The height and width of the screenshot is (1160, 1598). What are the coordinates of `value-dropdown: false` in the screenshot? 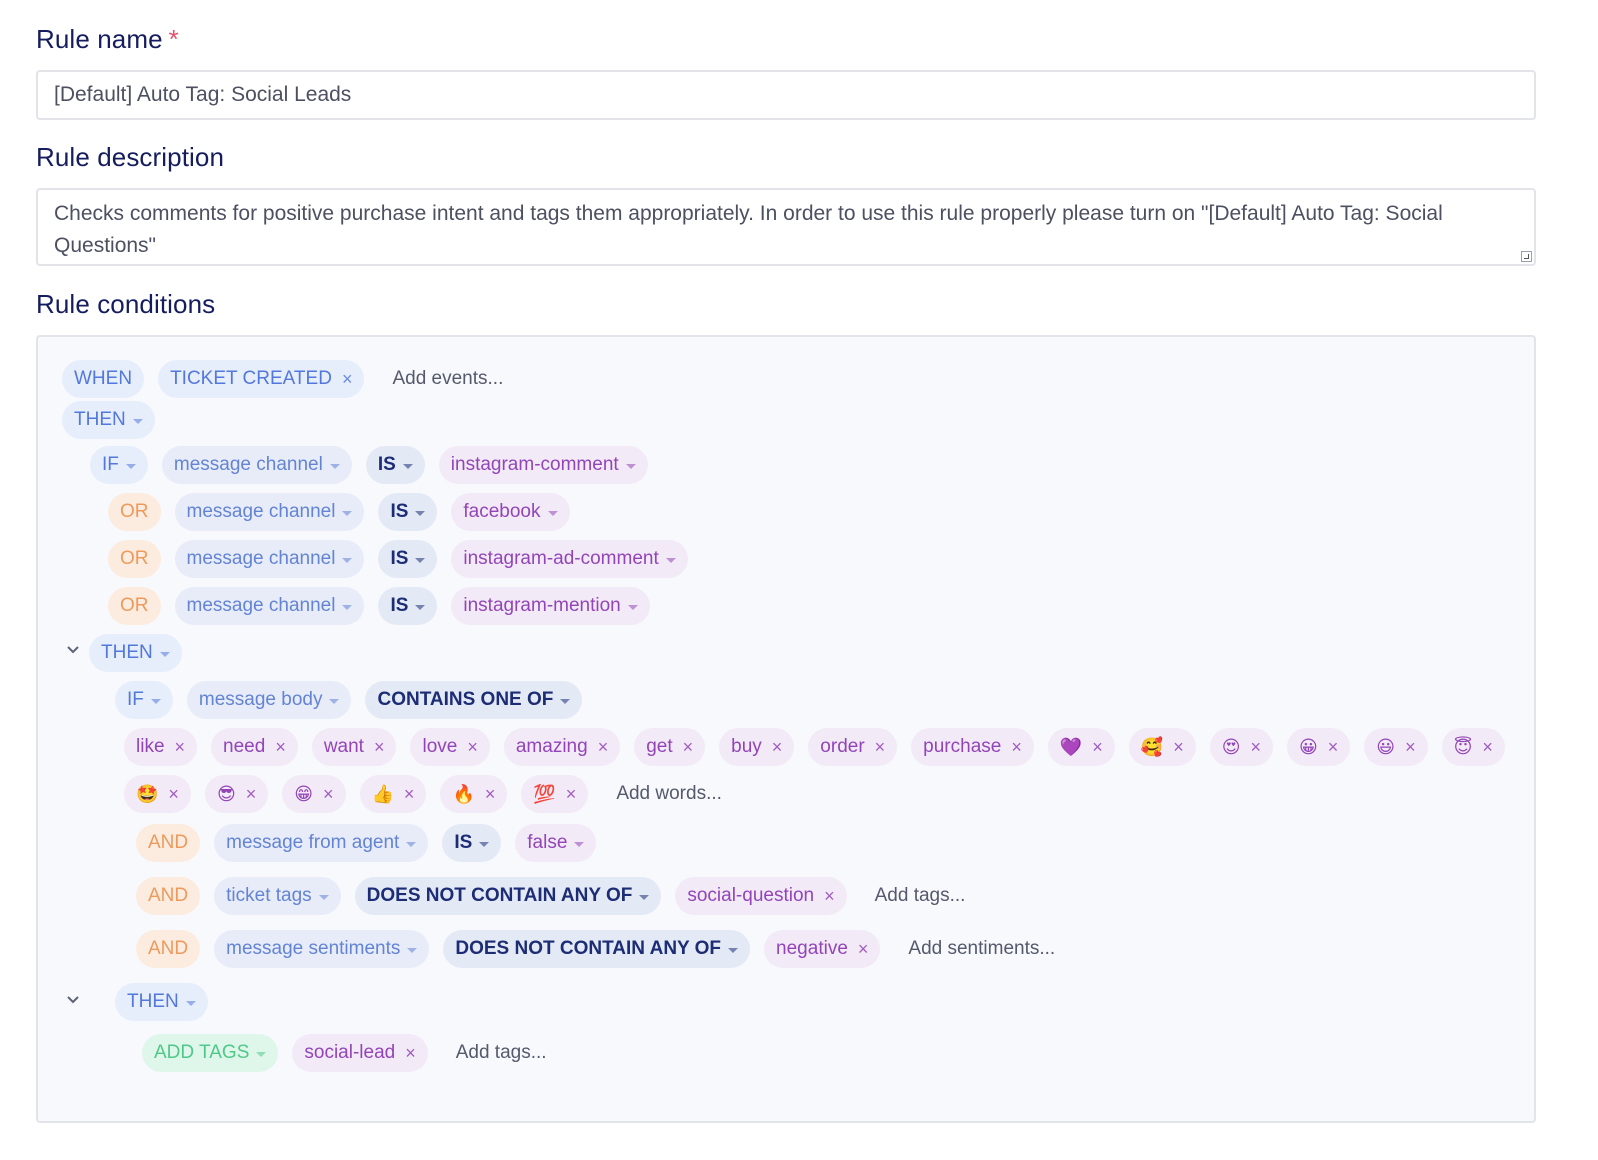 It's located at (556, 843).